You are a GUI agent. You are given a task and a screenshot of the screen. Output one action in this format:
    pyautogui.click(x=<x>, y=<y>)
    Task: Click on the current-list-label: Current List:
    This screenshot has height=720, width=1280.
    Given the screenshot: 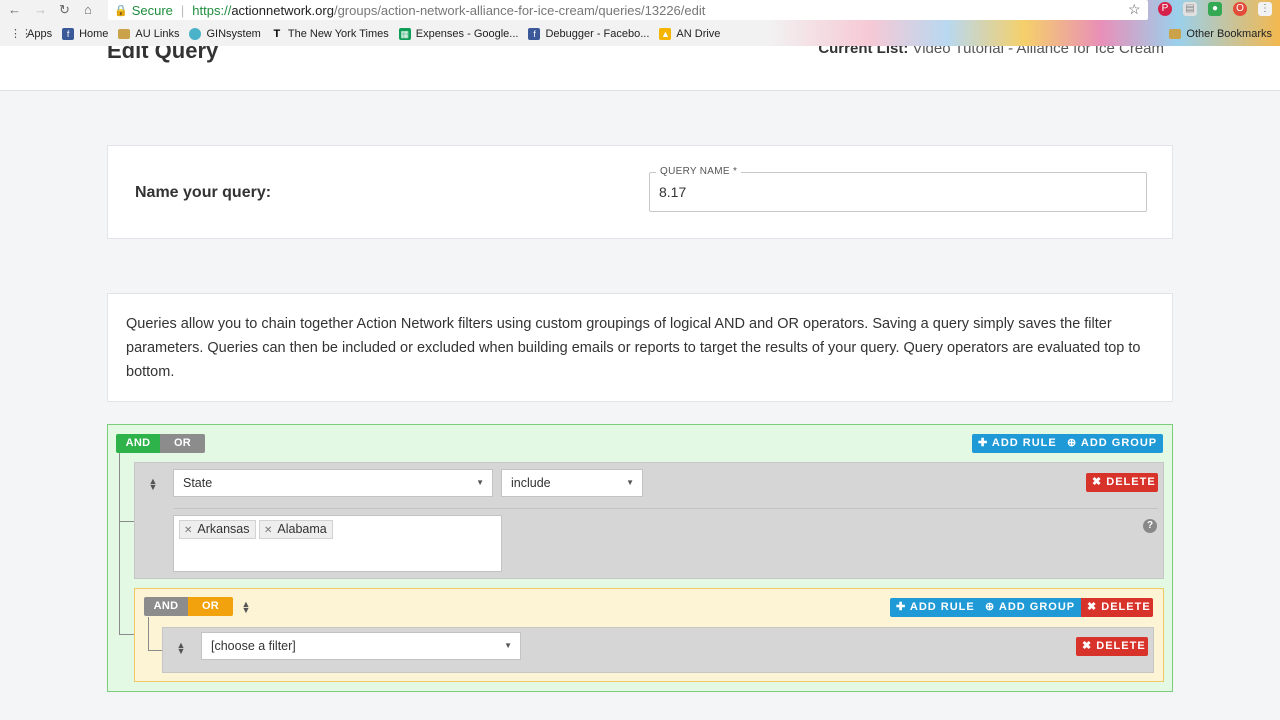 What is the action you would take?
    pyautogui.click(x=863, y=51)
    